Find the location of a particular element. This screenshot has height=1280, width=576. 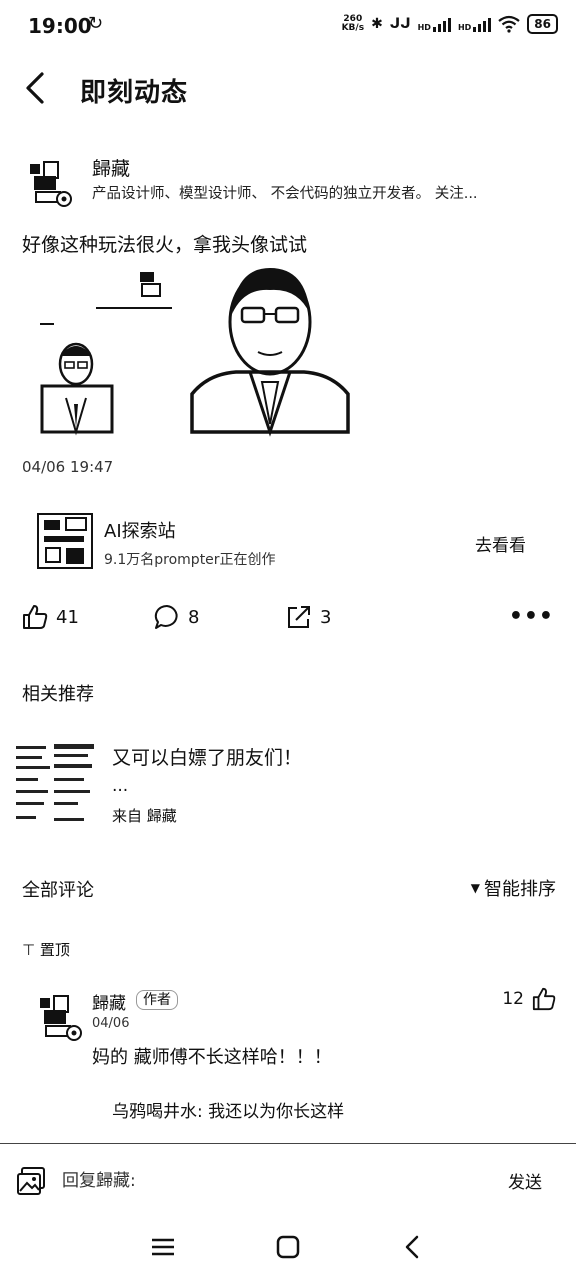

sync-icon: ↻ is located at coordinates (96, 23).